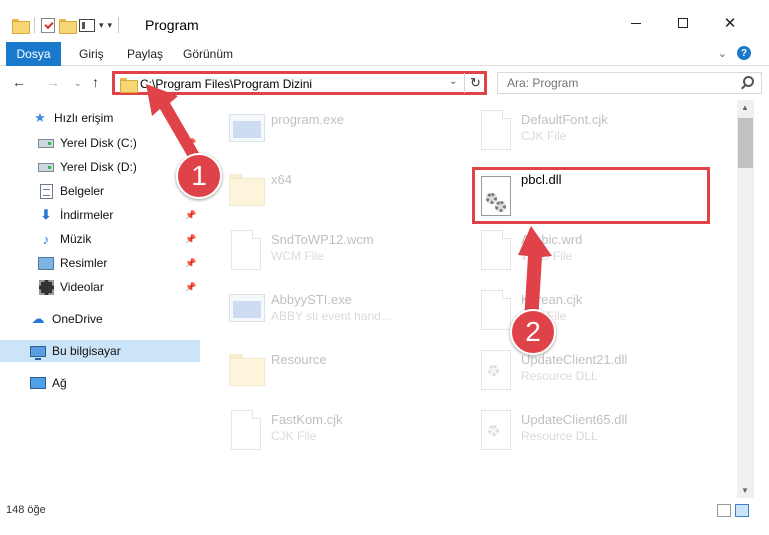 The width and height of the screenshot is (769, 535). Describe the element at coordinates (199, 176) in the screenshot. I see `step-badge-1: 1` at that location.